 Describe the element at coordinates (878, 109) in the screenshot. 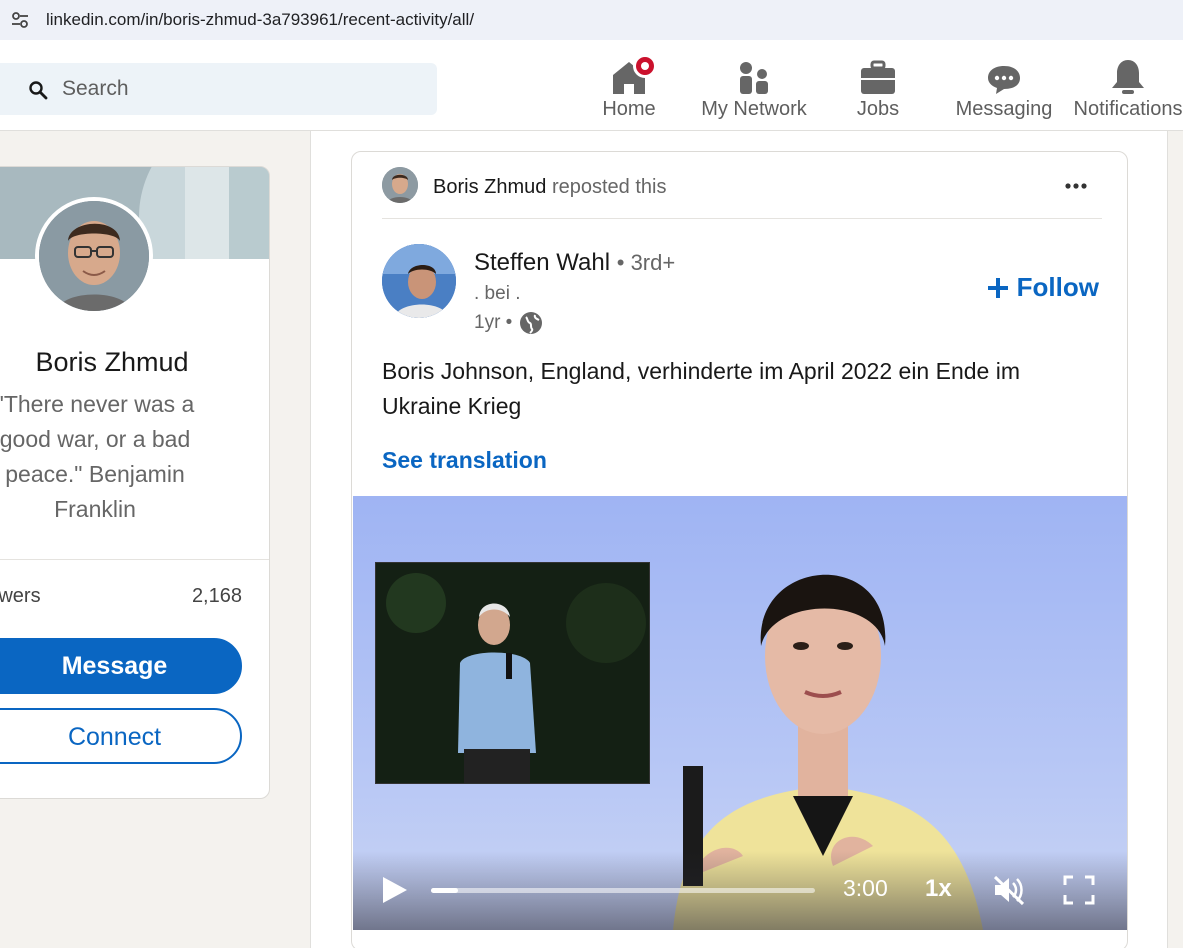

I see `nav-jobs-label: Jobs` at that location.